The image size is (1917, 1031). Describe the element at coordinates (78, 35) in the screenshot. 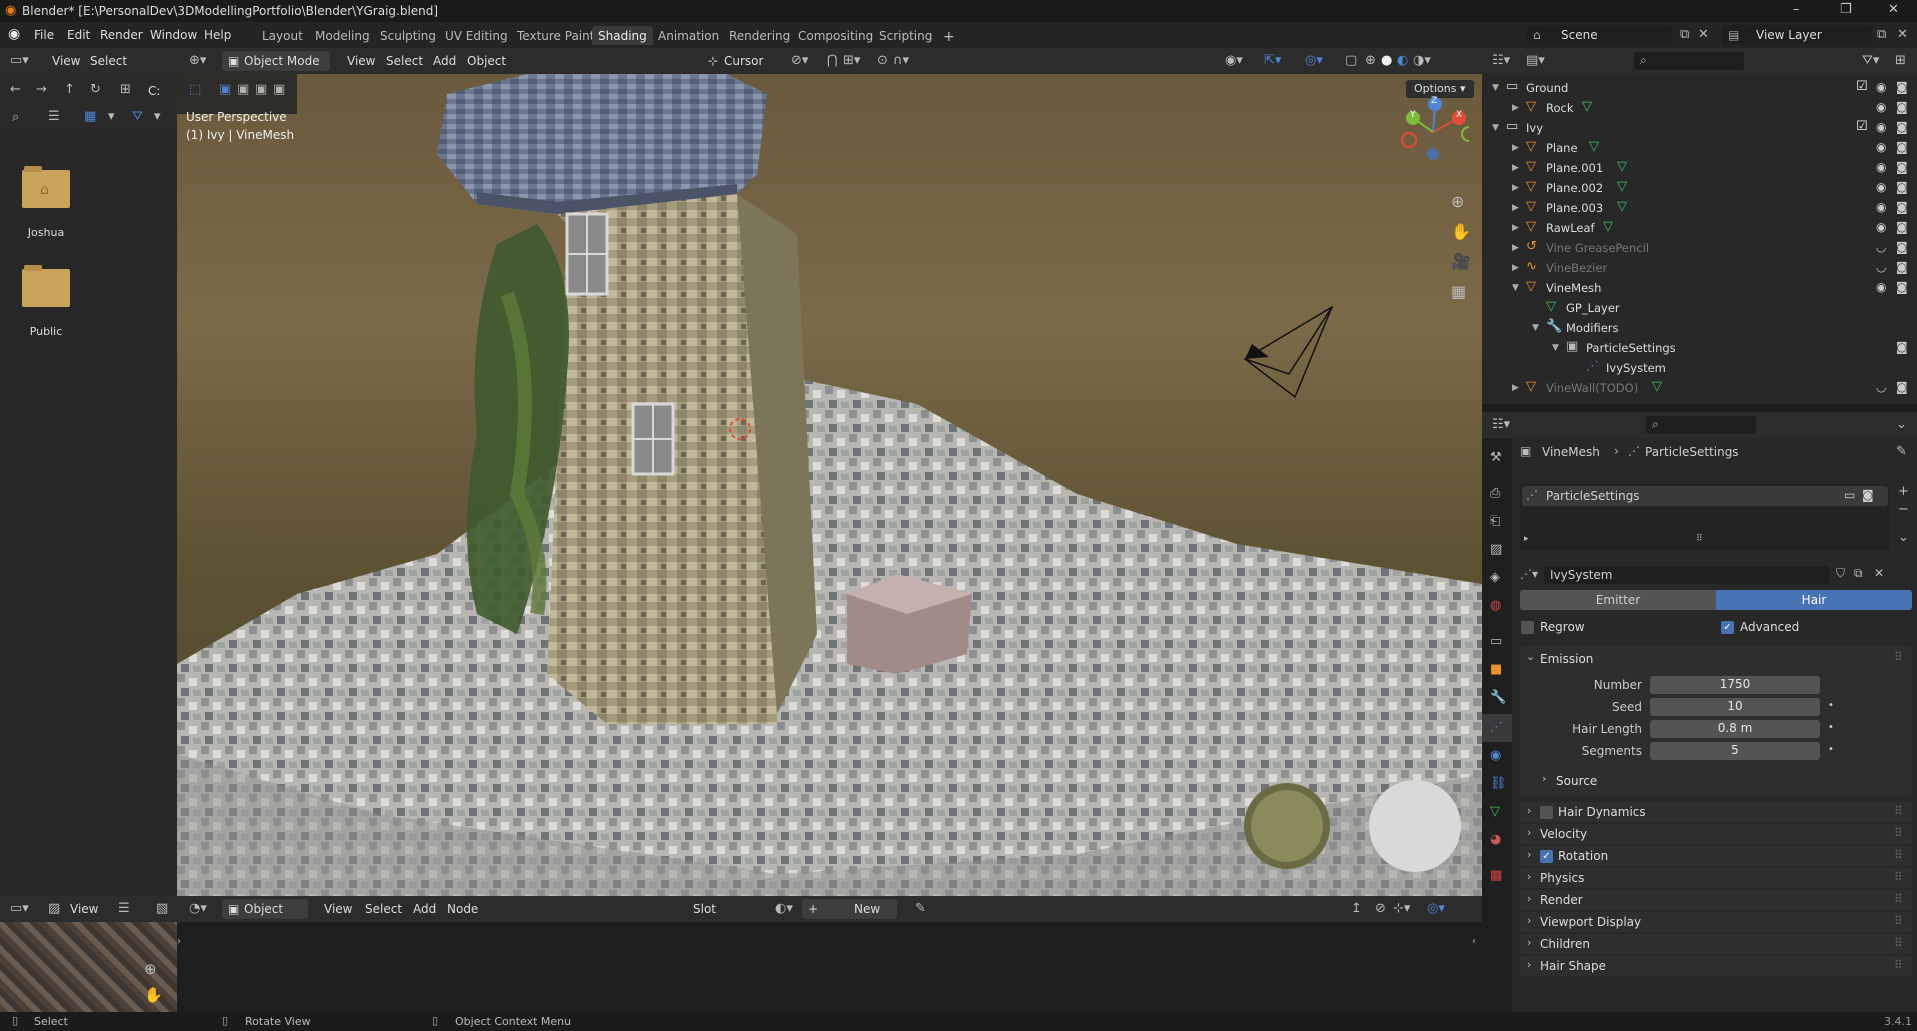

I see `menu-edit: Edit` at that location.